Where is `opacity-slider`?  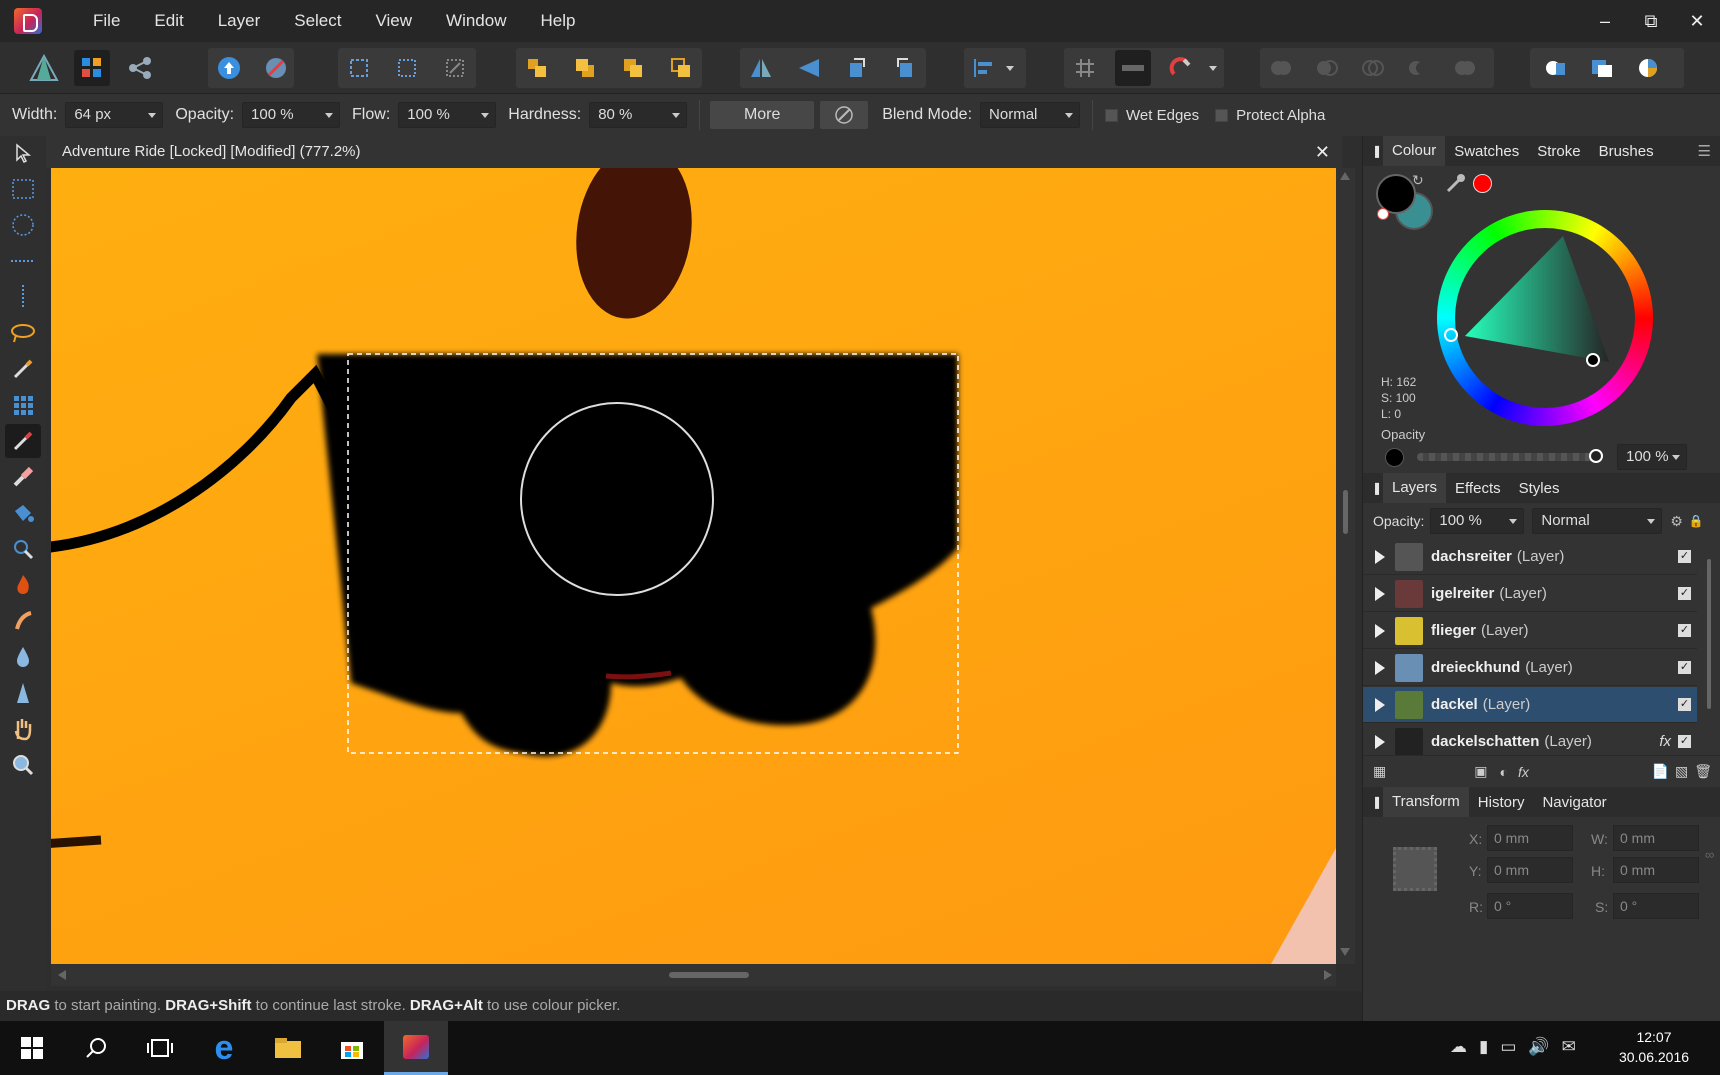
opacity-slider is located at coordinates (1510, 456).